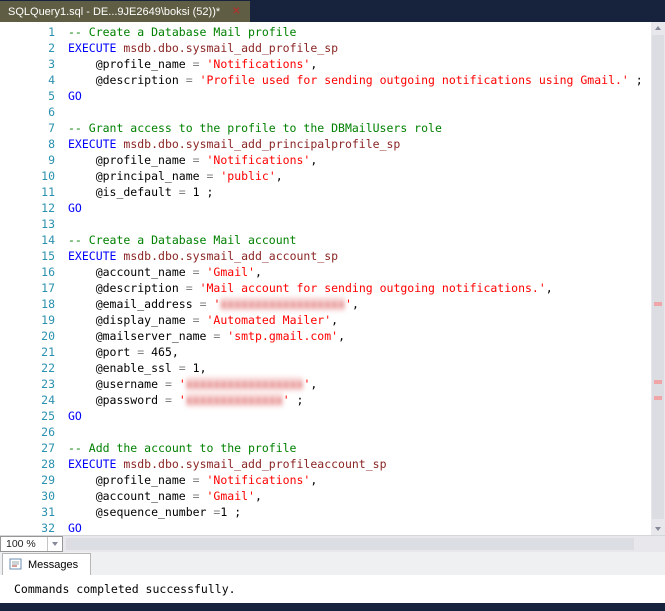 This screenshot has height=611, width=665. Describe the element at coordinates (141, 336) in the screenshot. I see `code-token: @mailserver_name` at that location.